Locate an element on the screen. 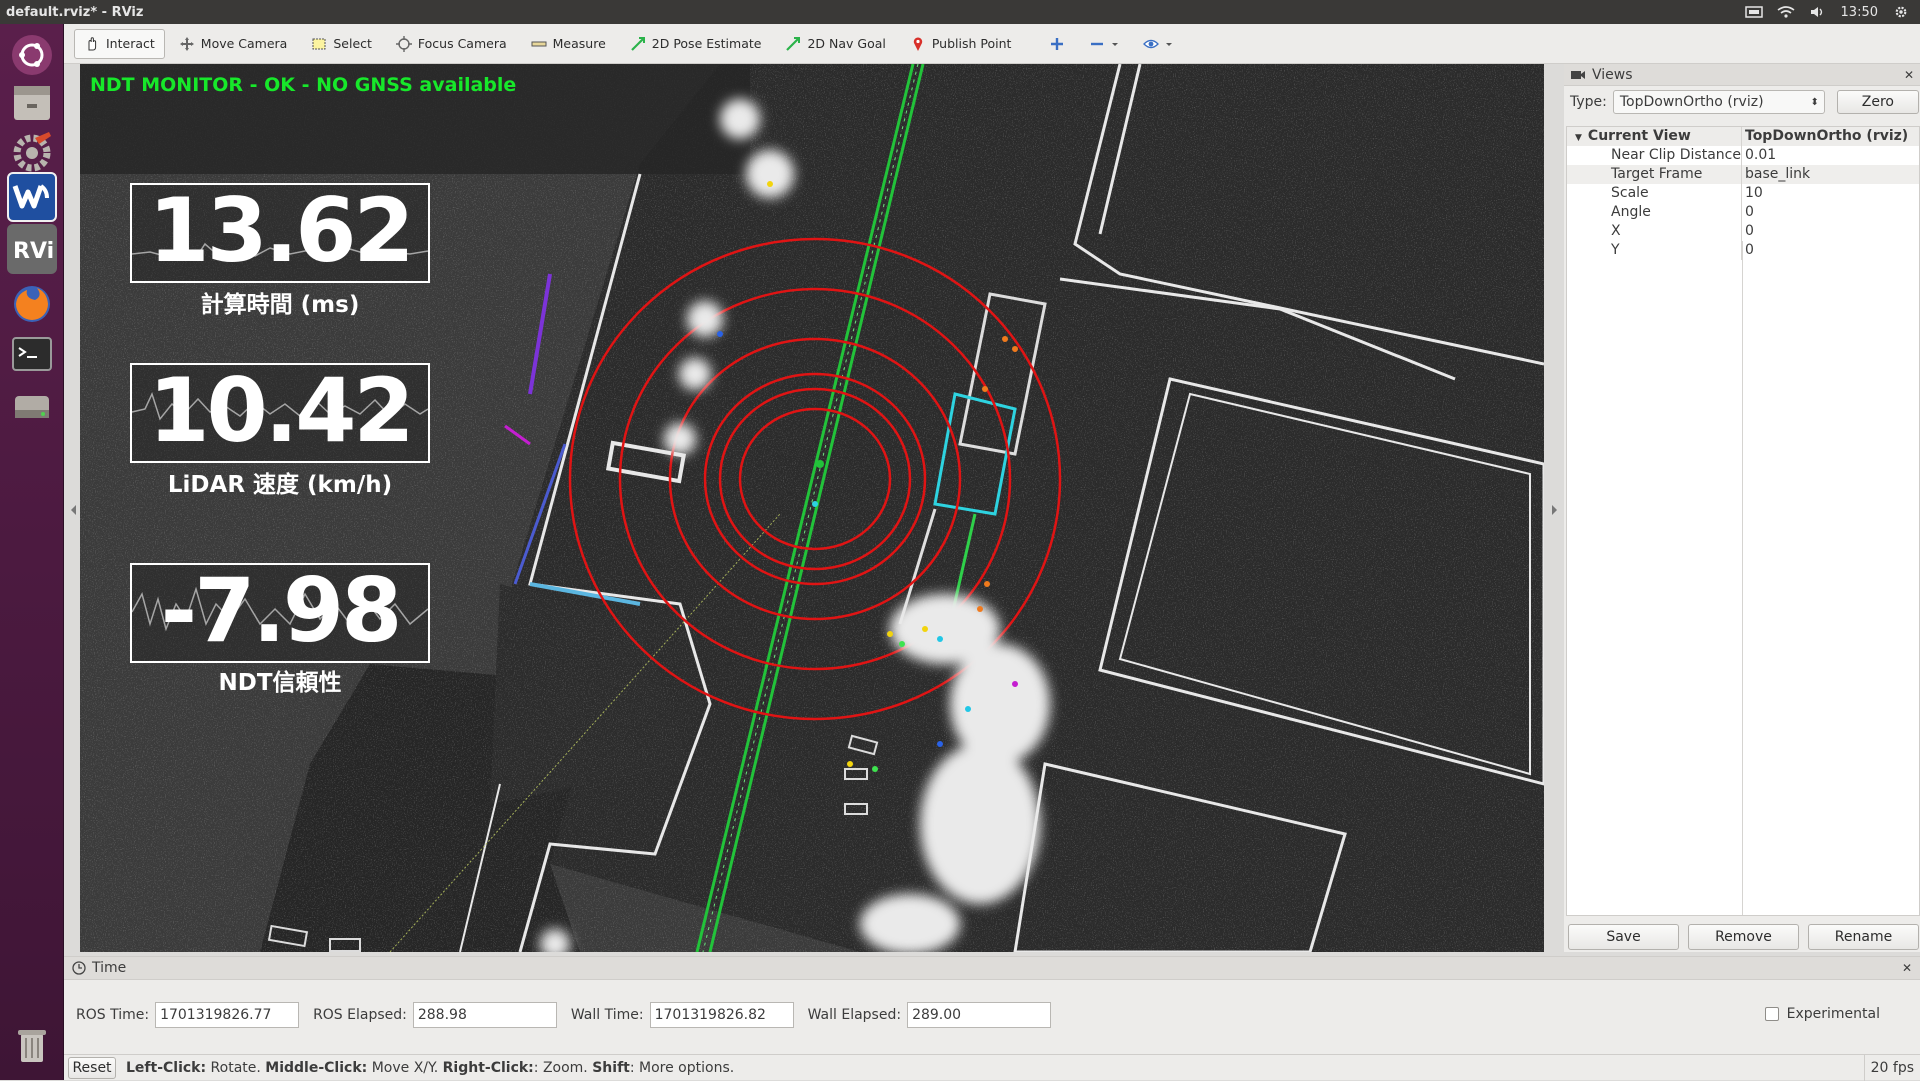 Image resolution: width=1920 pixels, height=1081 pixels. compute-time-label: 計算時間 (ms) is located at coordinates (280, 305).